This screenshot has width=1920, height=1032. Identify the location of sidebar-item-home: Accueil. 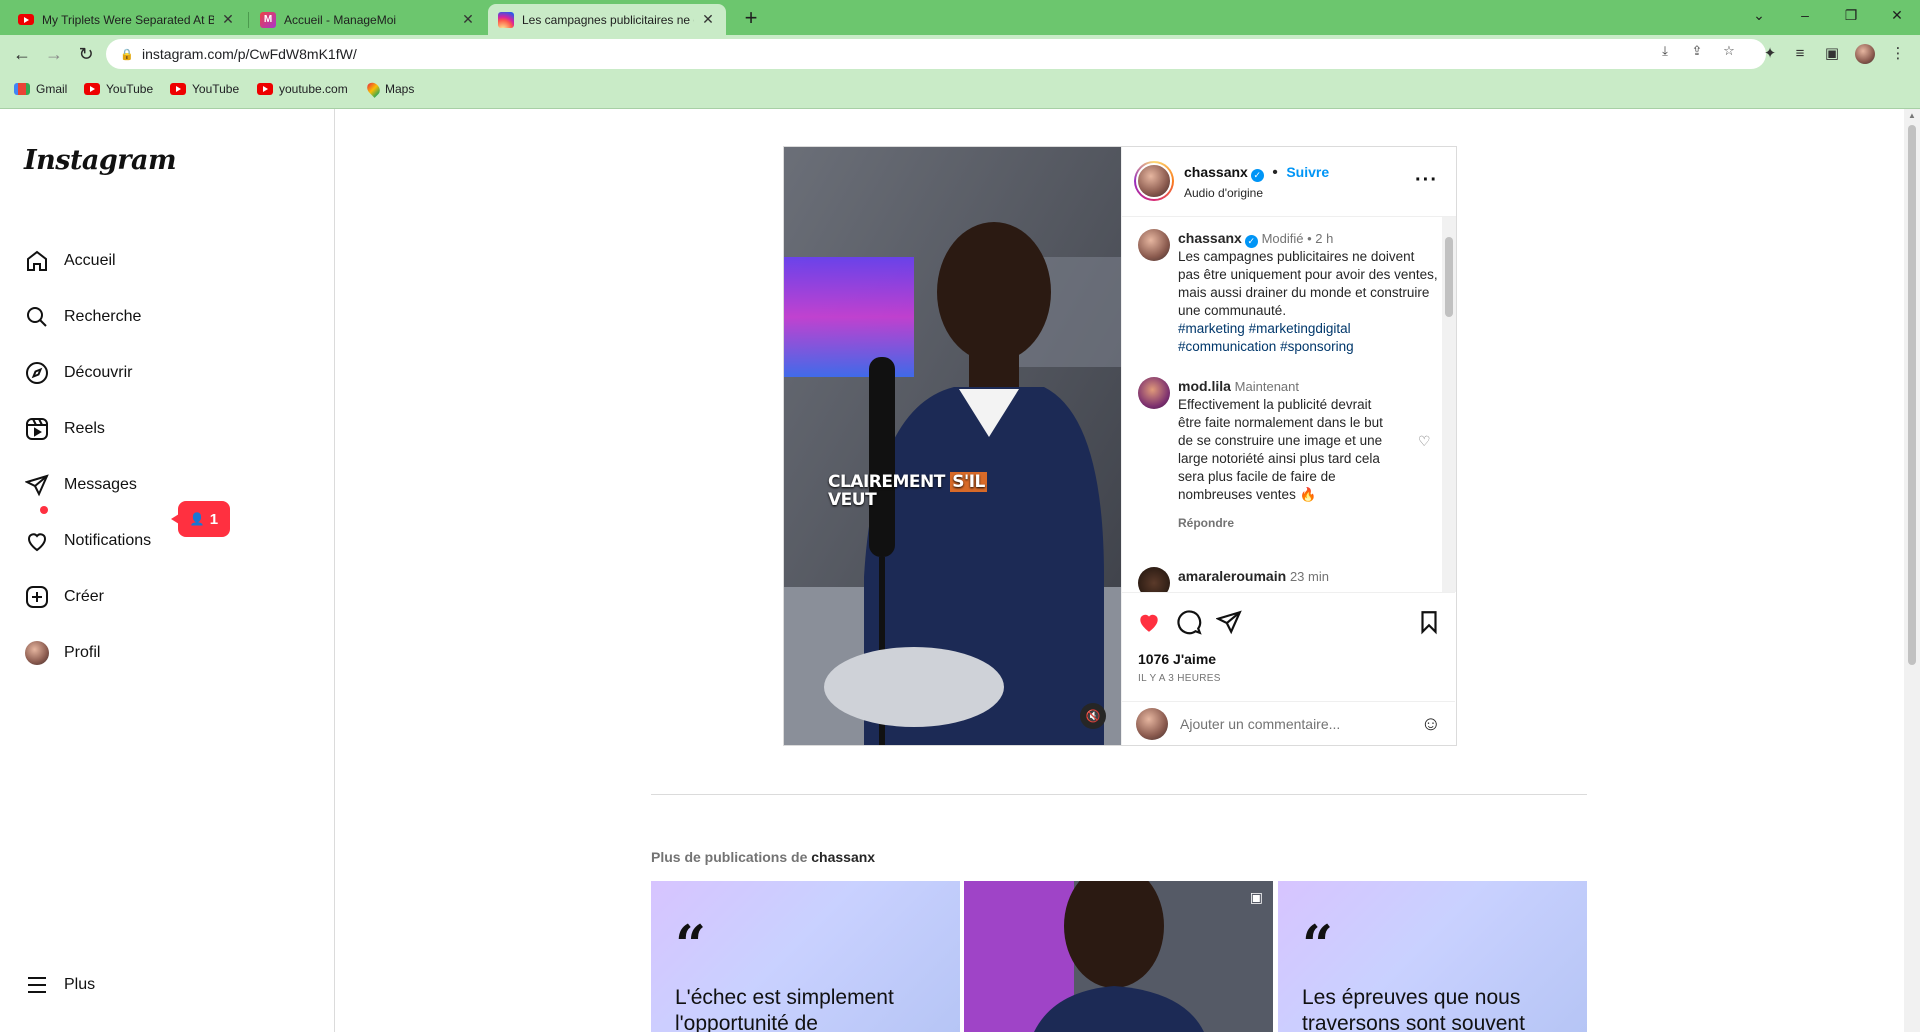
(162, 261).